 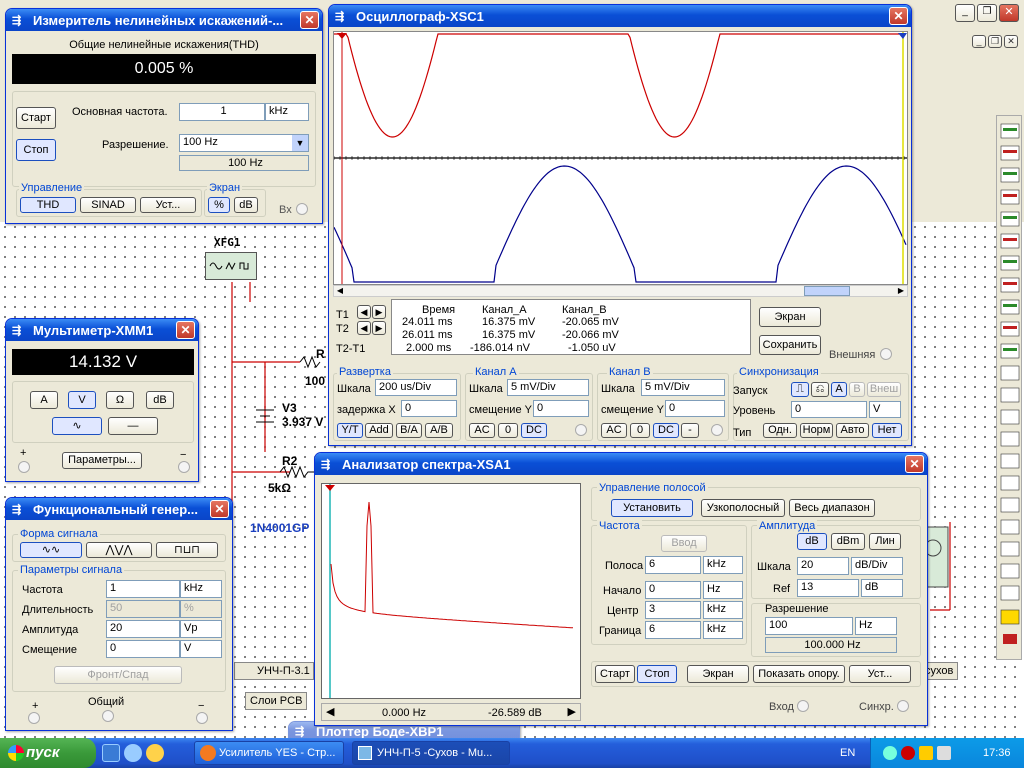 I want to click on oscilloscope-titlebar: ⇶ Осциллограф-XSC1 ✕, so click(x=620, y=16).